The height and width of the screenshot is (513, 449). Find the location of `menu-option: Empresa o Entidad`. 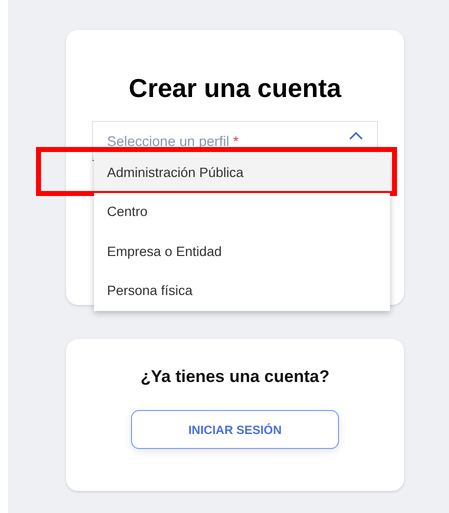

menu-option: Empresa o Entidad is located at coordinates (242, 252).